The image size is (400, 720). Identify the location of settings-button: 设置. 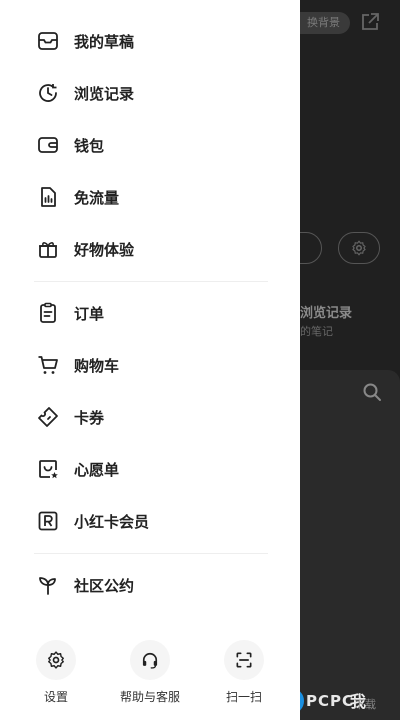
(56, 676).